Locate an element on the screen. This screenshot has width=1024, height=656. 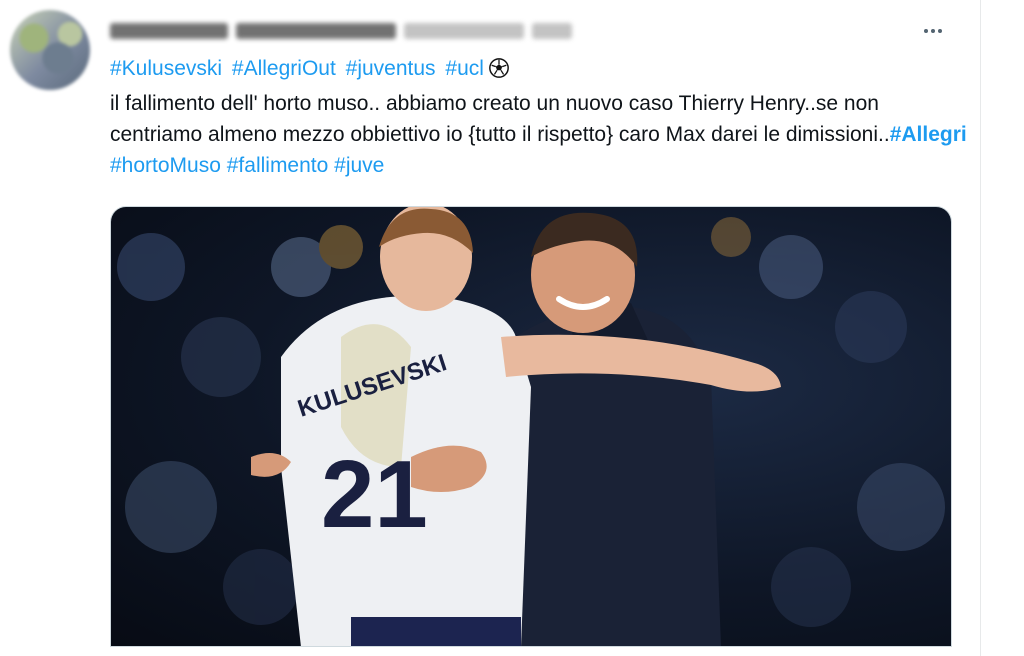
divider is located at coordinates (980, 328).